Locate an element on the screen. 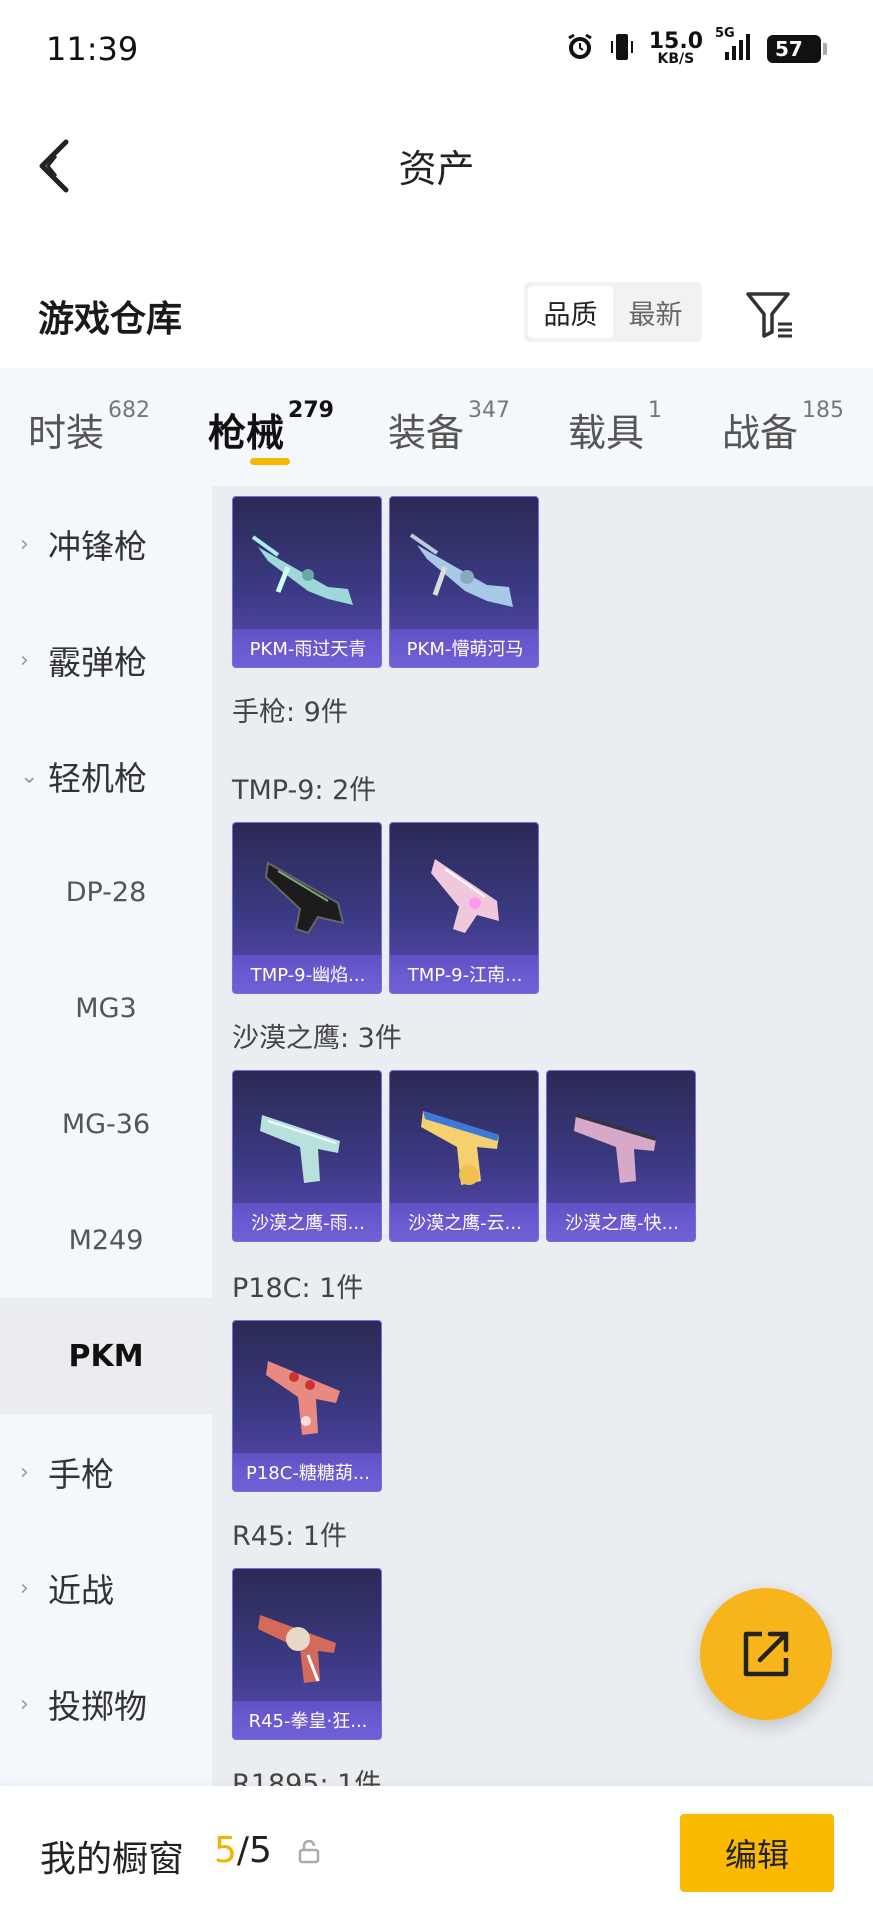 The image size is (873, 1920). item-card: PKM-雨过天青 is located at coordinates (307, 582).